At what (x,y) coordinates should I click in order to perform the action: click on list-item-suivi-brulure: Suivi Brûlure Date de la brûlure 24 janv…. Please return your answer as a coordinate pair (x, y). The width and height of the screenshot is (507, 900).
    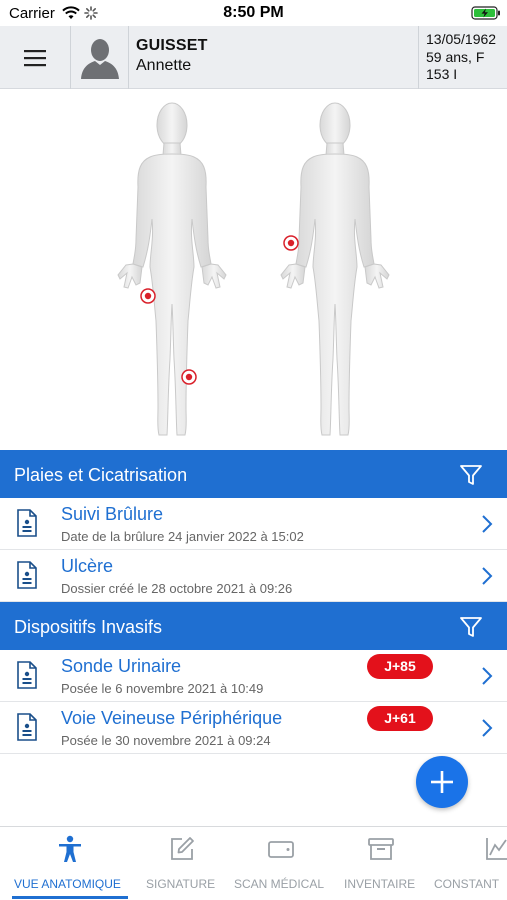
    Looking at the image, I should click on (253, 524).